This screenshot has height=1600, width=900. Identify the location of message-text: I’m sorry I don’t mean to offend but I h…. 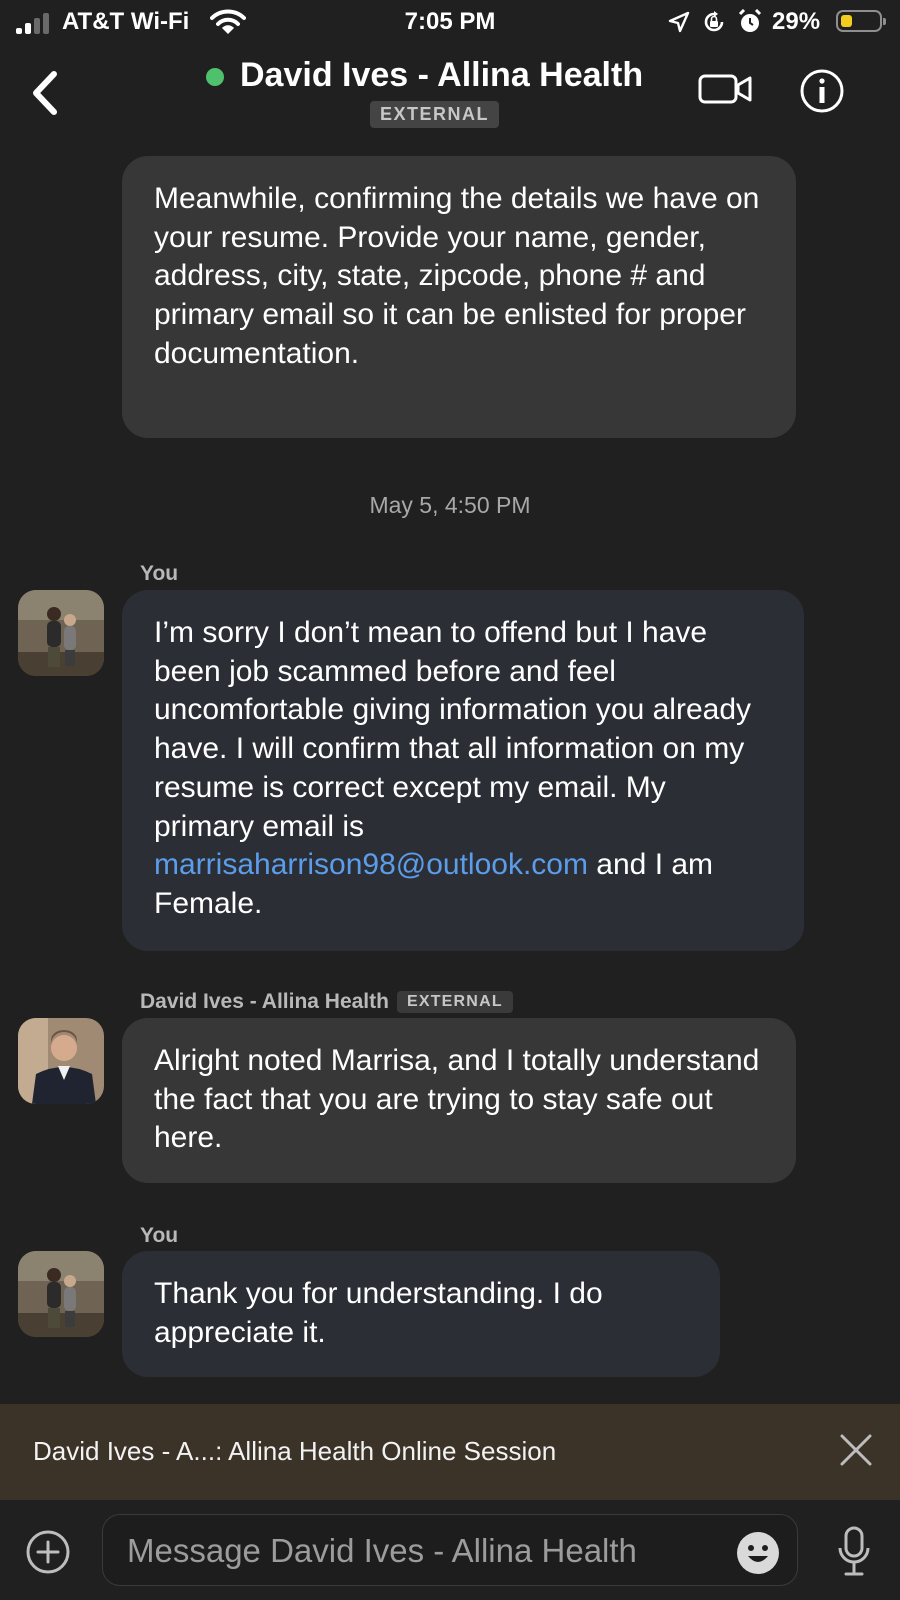
(452, 729).